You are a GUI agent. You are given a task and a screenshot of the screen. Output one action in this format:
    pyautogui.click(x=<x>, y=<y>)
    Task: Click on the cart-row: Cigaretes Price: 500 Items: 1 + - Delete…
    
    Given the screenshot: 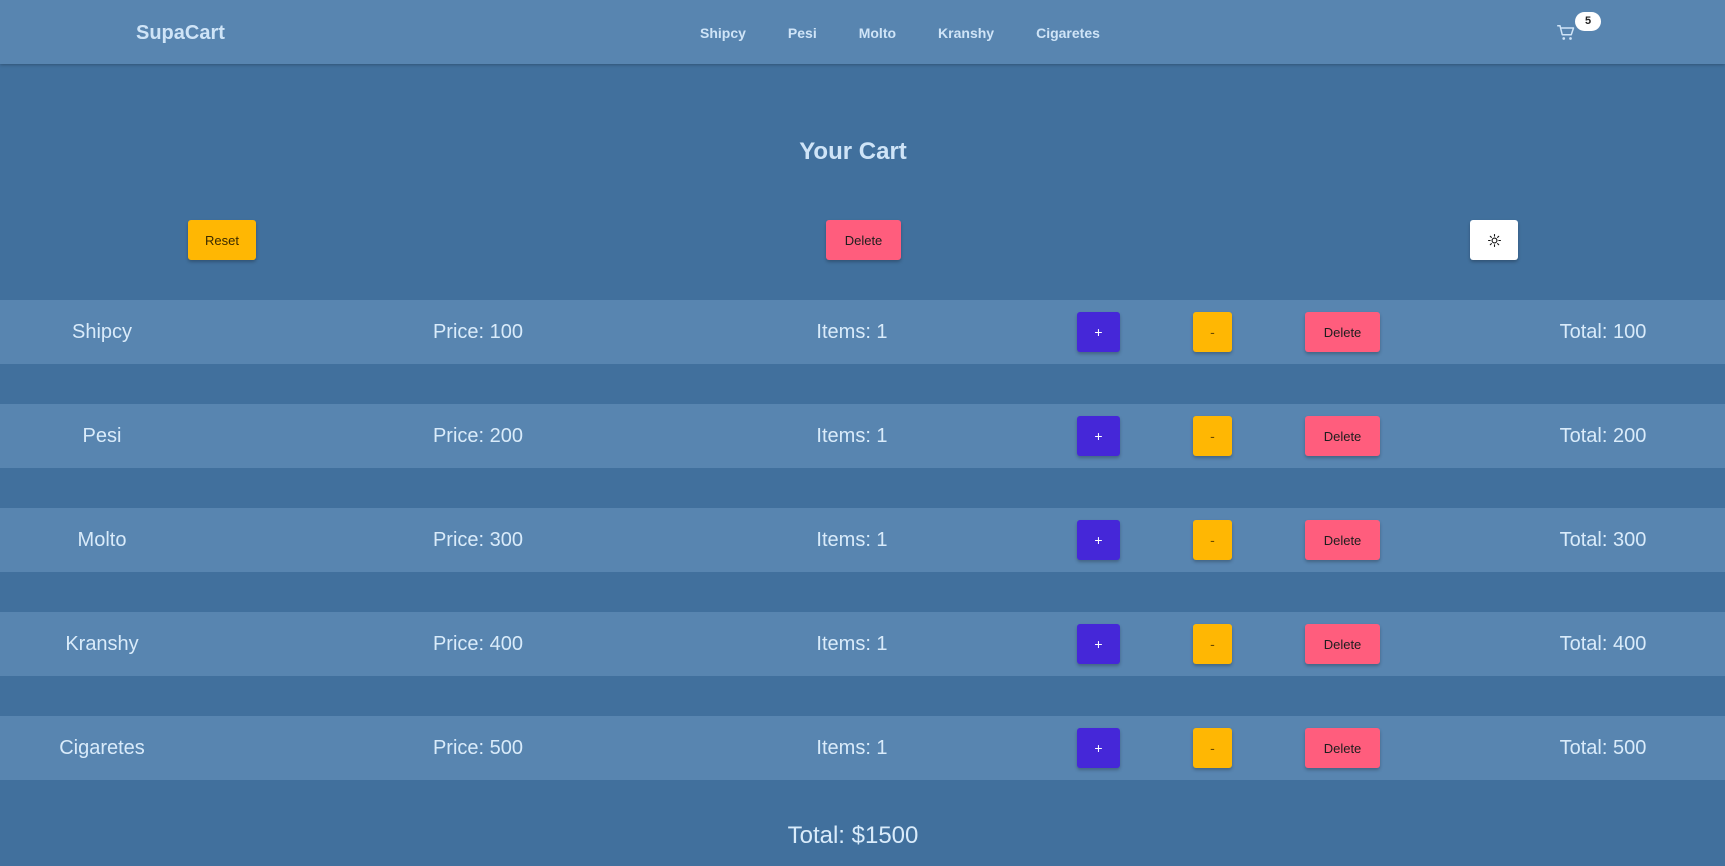 What is the action you would take?
    pyautogui.click(x=862, y=748)
    